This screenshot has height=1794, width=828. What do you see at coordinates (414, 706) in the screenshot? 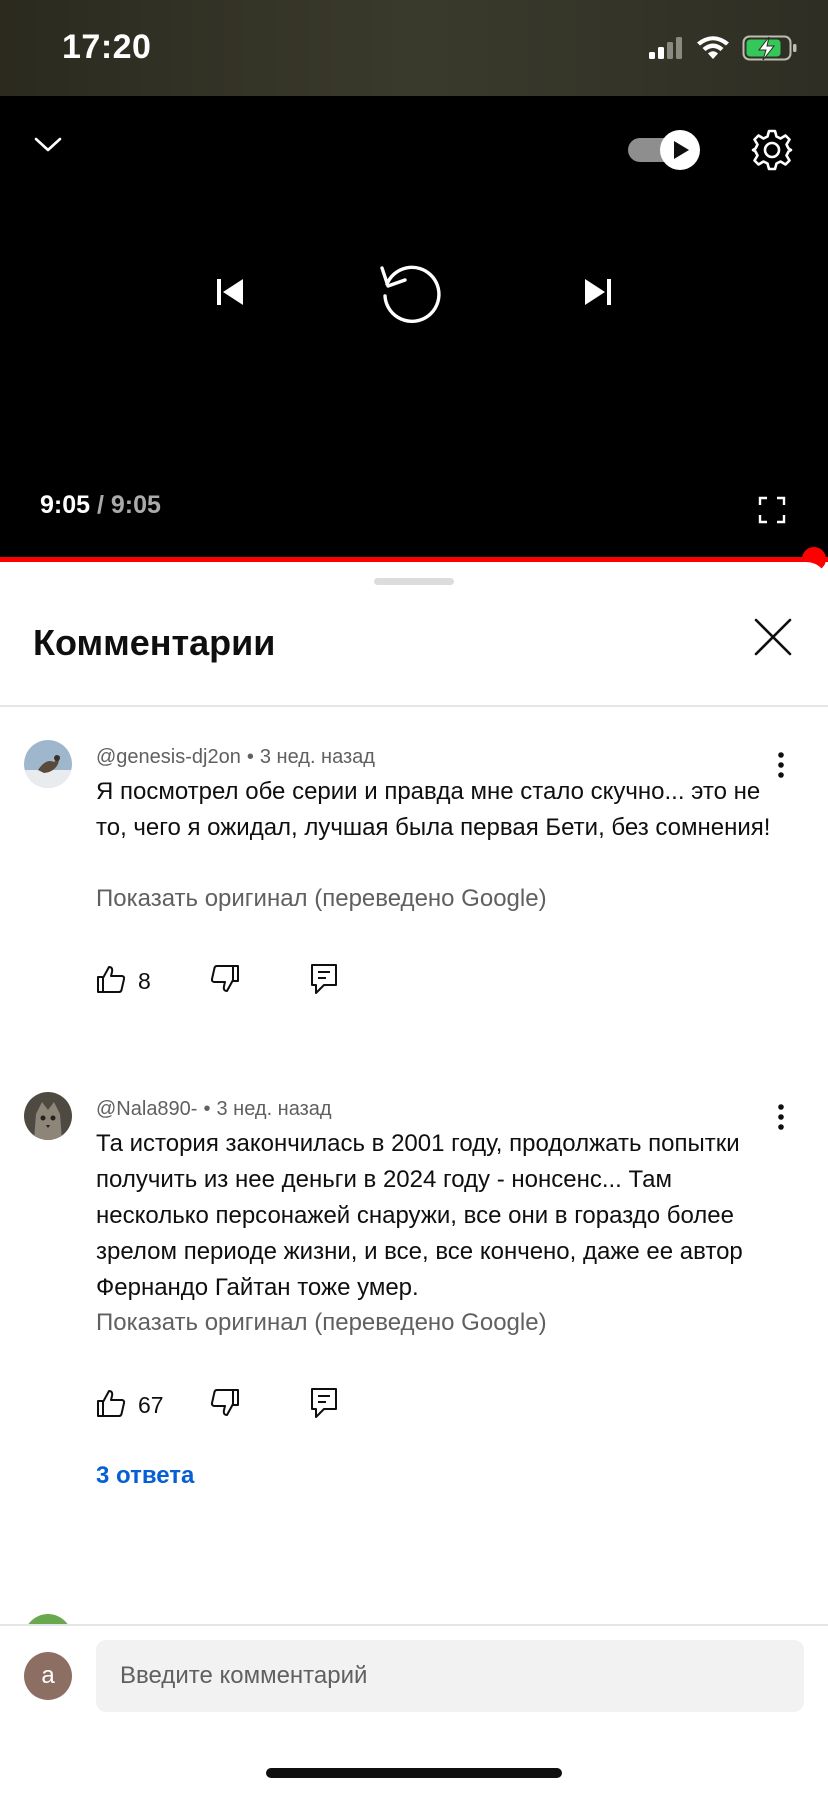
I see `divider` at bounding box center [414, 706].